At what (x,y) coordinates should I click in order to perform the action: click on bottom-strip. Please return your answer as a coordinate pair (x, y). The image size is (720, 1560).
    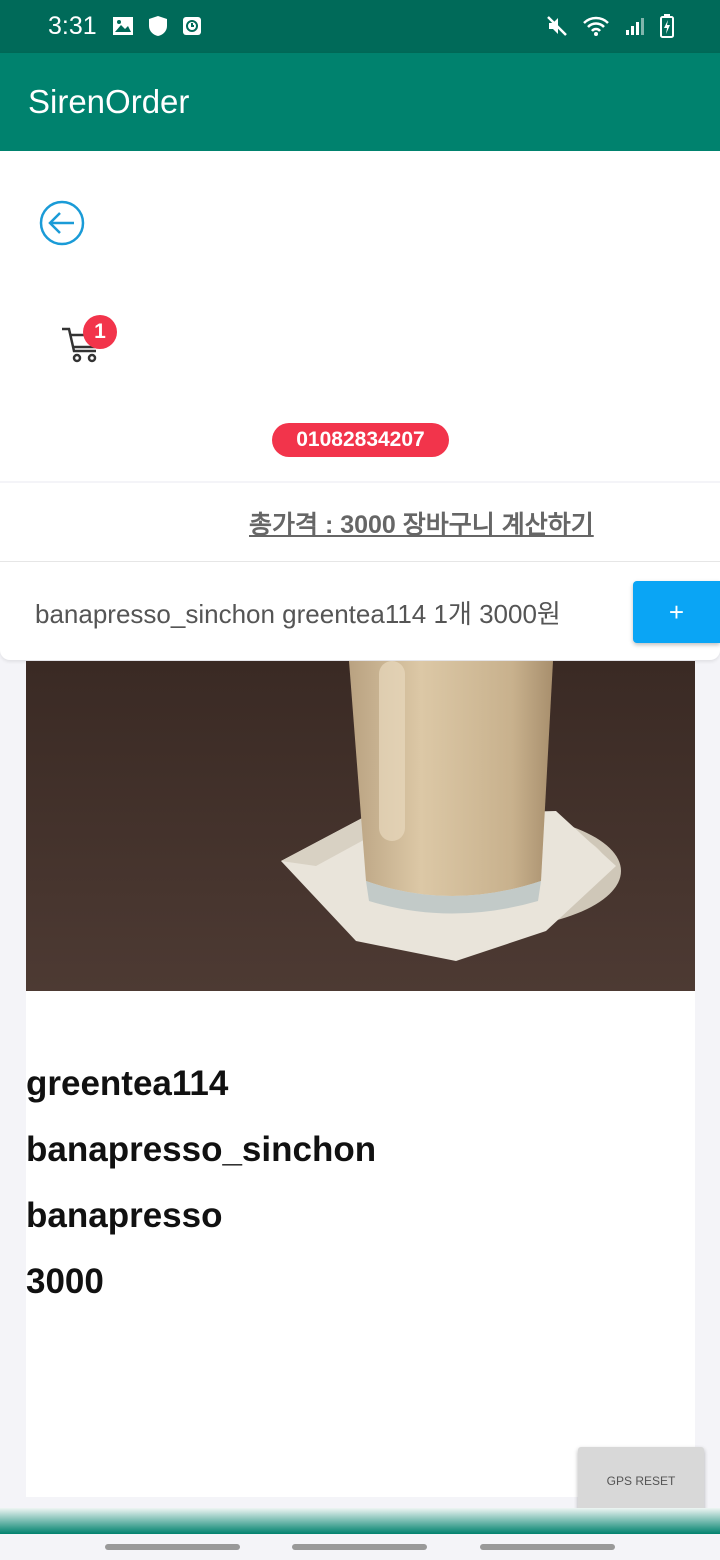
    Looking at the image, I should click on (360, 1521).